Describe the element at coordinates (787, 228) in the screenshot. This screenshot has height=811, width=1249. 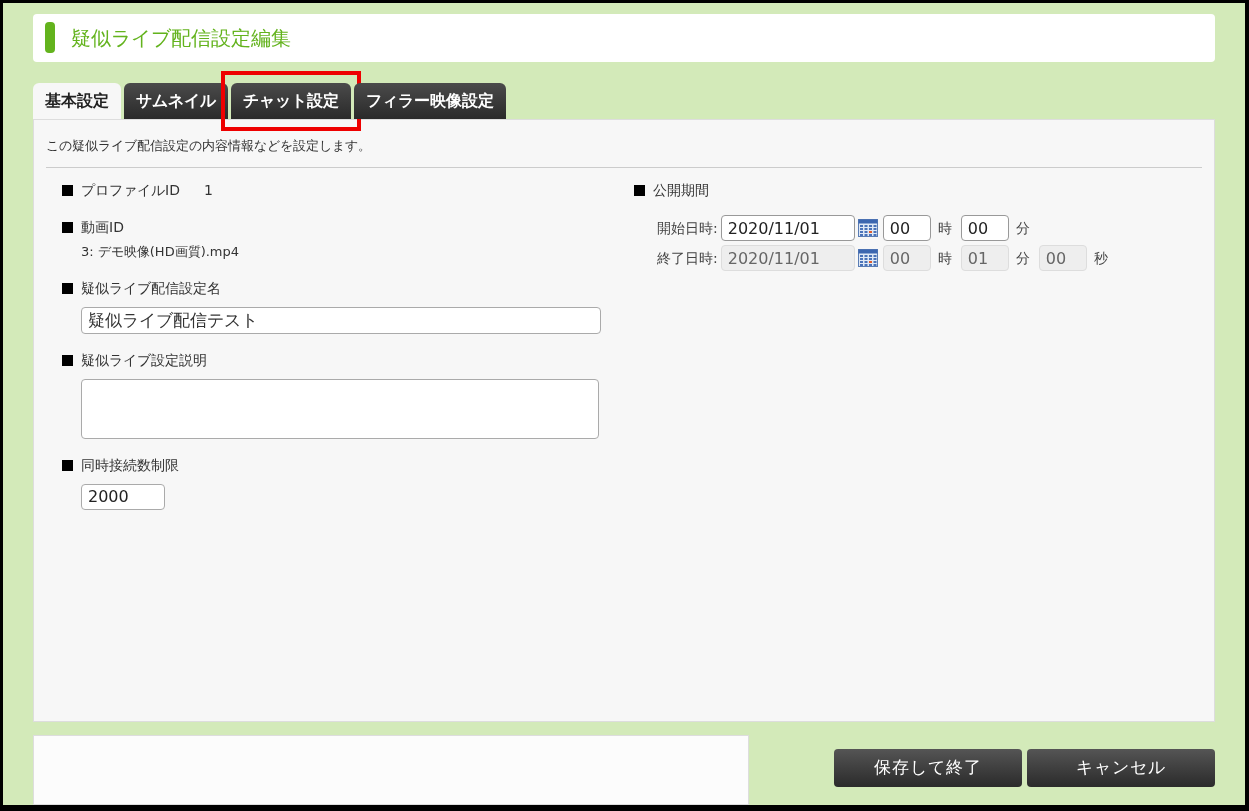
I see `date-input-field: 2020/11/01` at that location.